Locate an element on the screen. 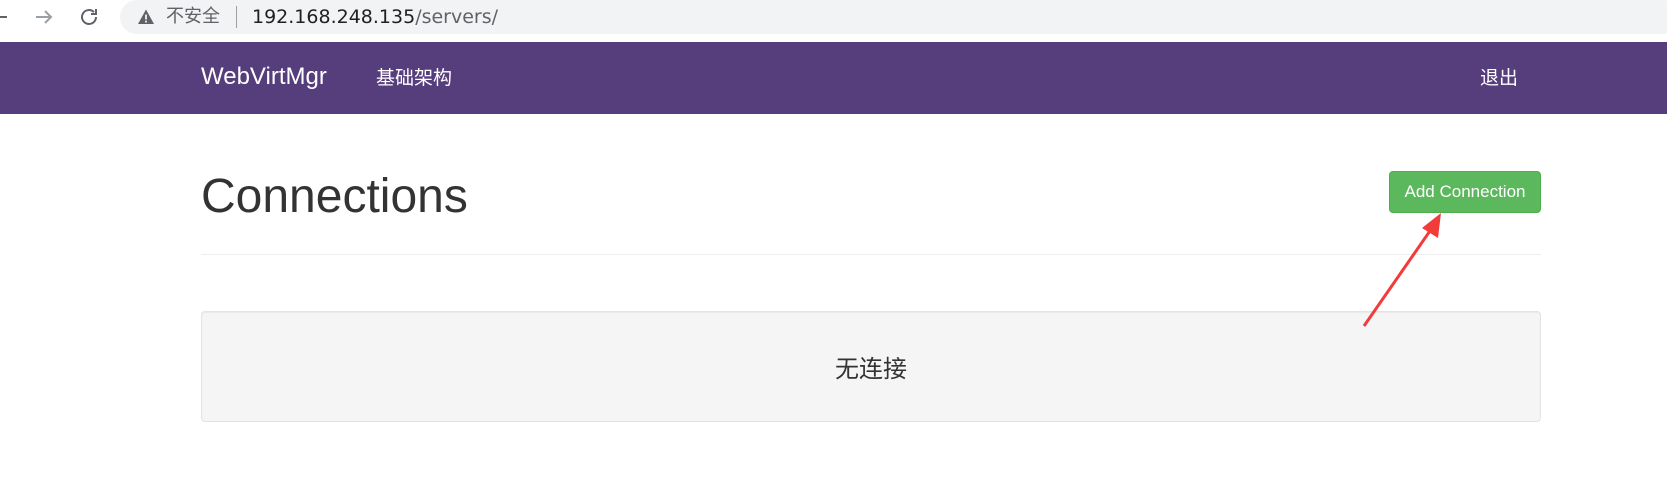 Image resolution: width=1667 pixels, height=485 pixels. insecure-label: 不安全 is located at coordinates (193, 16).